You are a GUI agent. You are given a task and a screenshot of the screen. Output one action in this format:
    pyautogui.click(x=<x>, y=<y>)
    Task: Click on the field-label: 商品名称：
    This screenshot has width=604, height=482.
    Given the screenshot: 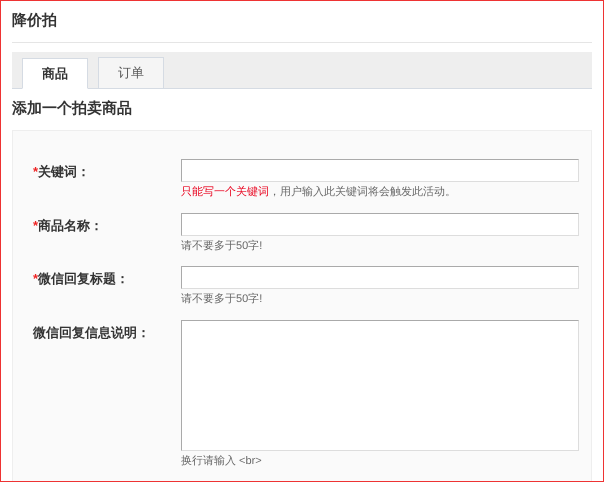 What is the action you would take?
    pyautogui.click(x=71, y=225)
    